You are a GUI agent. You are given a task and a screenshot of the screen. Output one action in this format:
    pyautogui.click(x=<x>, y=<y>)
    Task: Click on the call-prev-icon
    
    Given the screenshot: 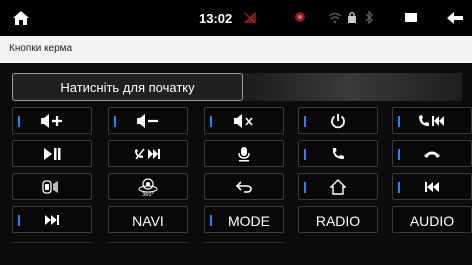 What is the action you would take?
    pyautogui.click(x=431, y=120)
    